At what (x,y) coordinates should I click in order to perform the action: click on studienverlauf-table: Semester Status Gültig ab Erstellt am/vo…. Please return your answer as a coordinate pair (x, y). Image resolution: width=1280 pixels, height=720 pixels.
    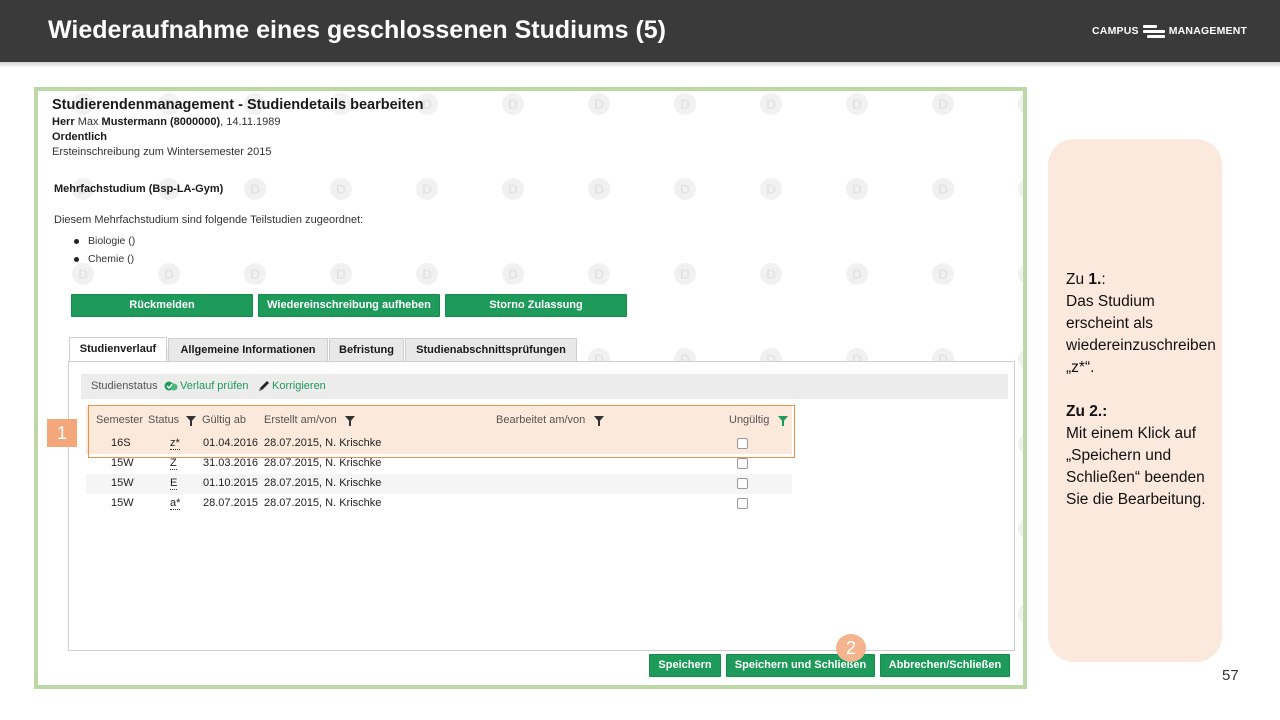
    Looking at the image, I should click on (439, 460).